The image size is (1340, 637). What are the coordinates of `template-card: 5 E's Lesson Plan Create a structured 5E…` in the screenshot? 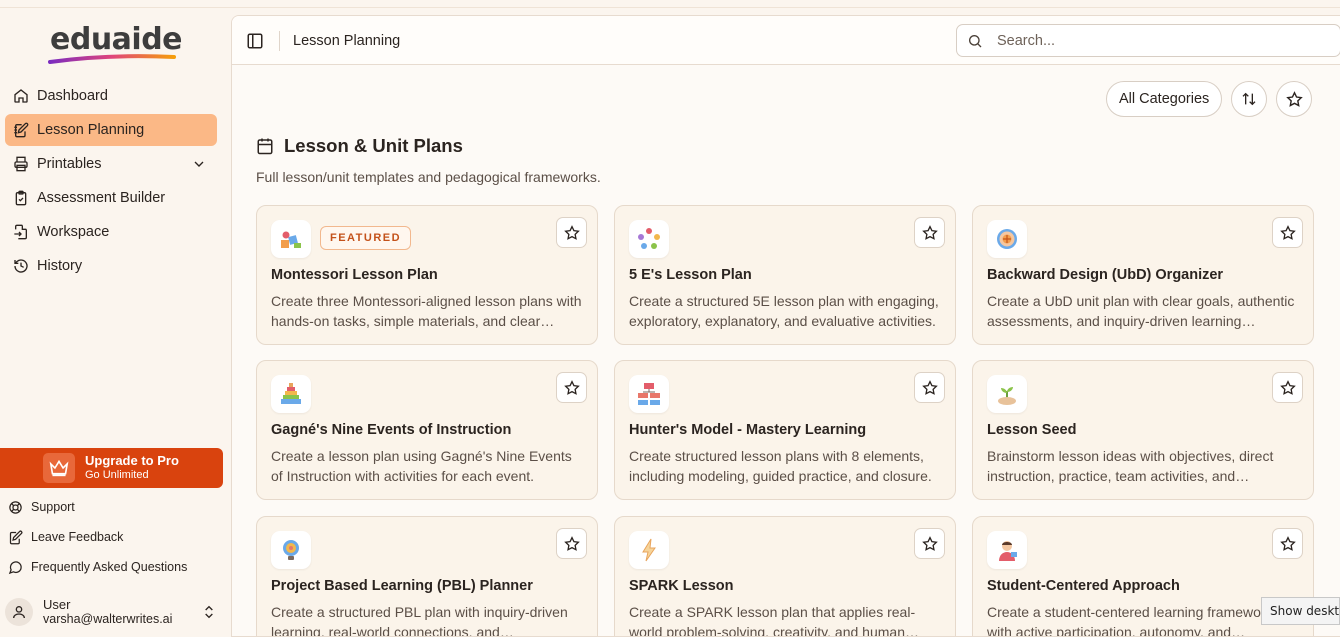 It's located at (785, 275).